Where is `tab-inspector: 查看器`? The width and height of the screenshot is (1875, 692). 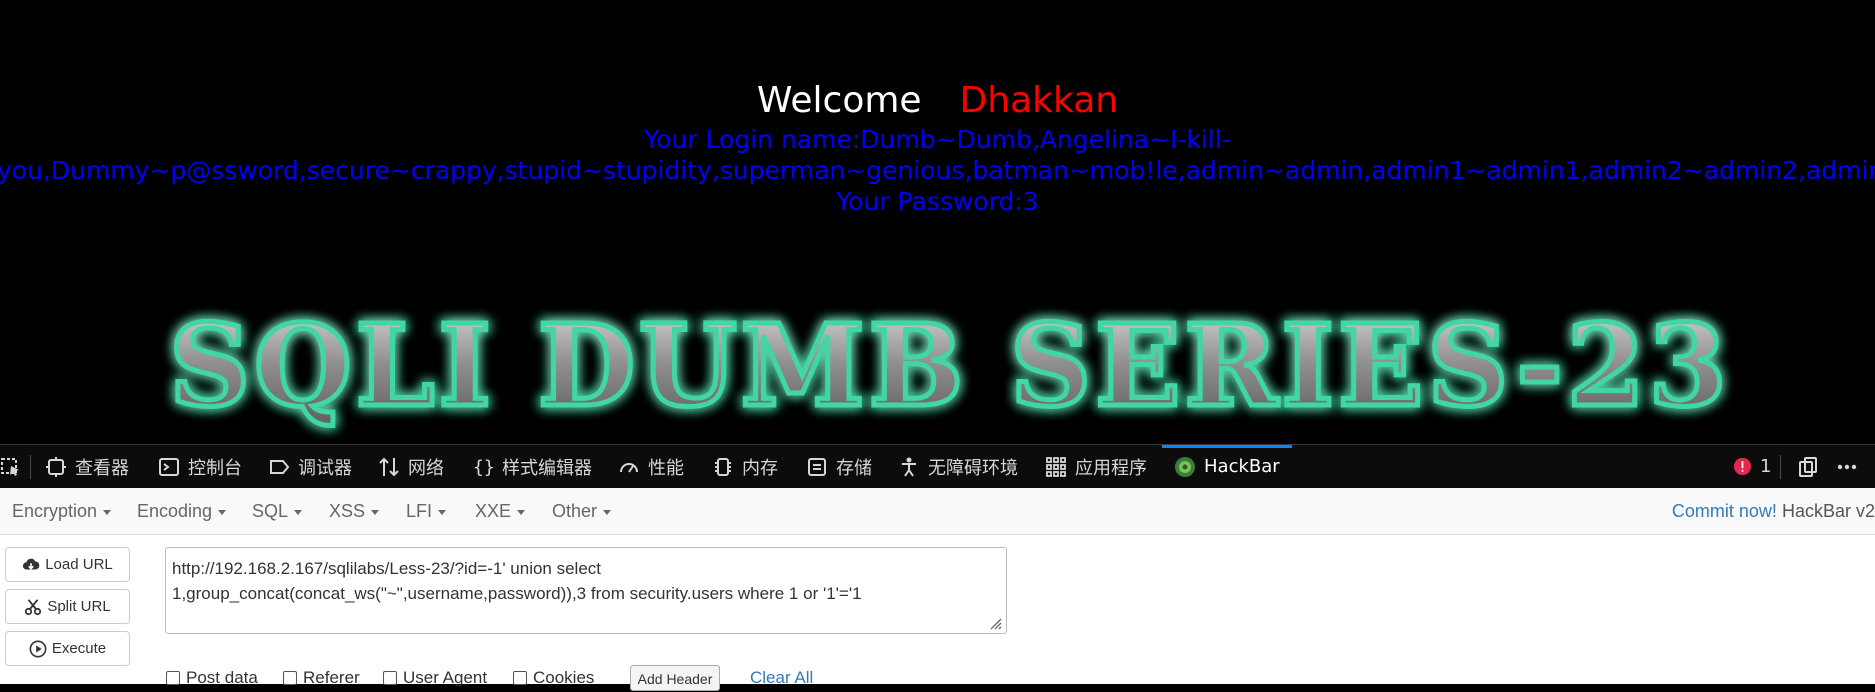 tab-inspector: 查看器 is located at coordinates (87, 466).